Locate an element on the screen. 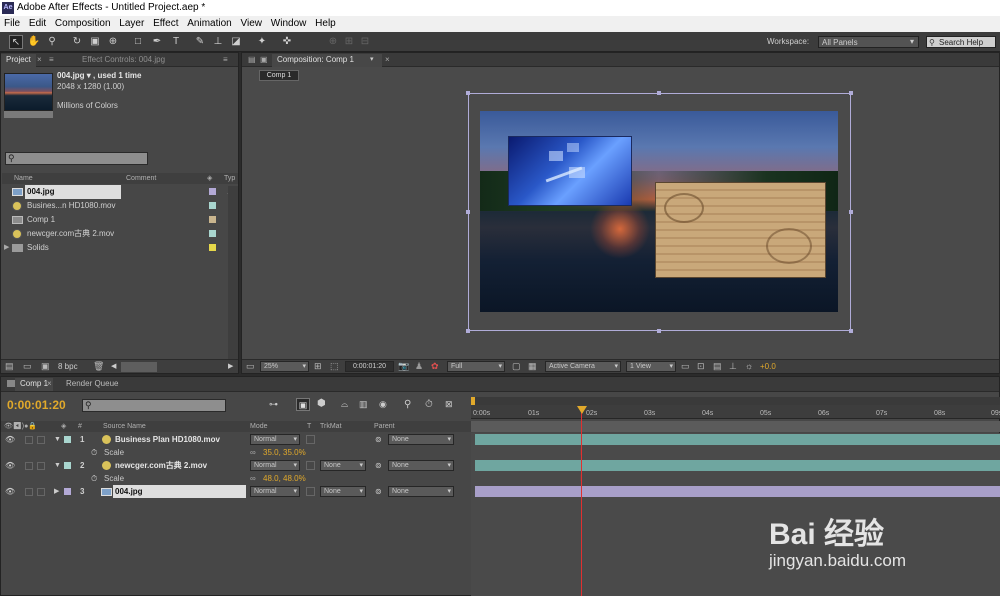 The width and height of the screenshot is (1000, 596). lock-toggle is located at coordinates (41, 466).